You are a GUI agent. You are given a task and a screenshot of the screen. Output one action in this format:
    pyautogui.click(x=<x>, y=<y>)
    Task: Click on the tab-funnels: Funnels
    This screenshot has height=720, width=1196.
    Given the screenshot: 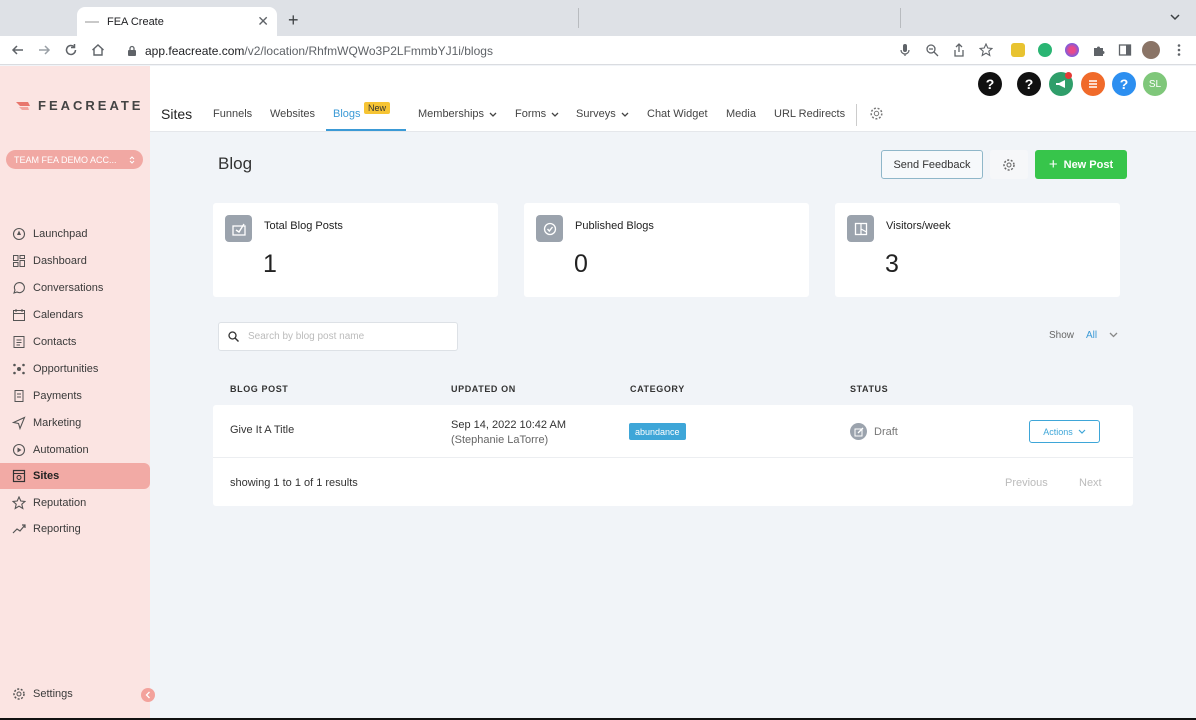 What is the action you would take?
    pyautogui.click(x=232, y=114)
    